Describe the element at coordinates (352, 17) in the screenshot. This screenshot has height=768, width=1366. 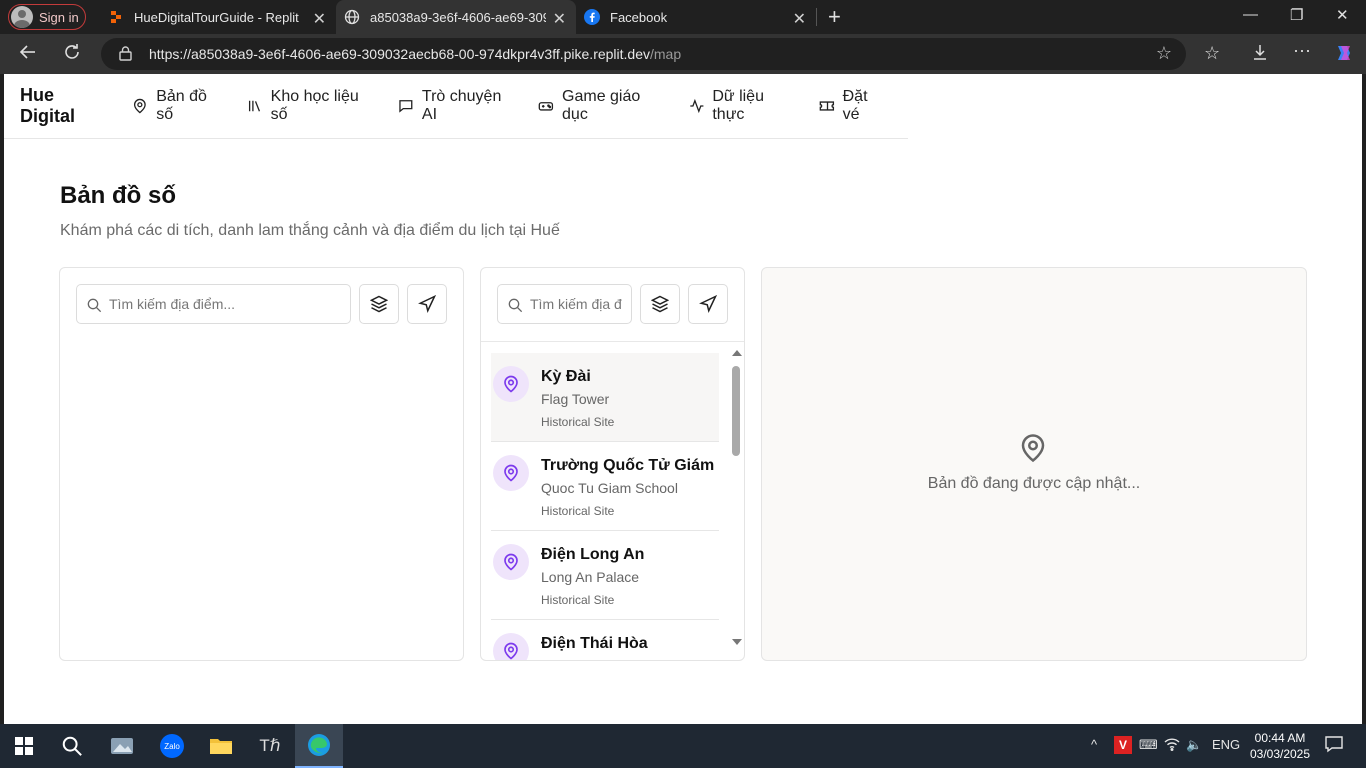
I see `globe-icon` at that location.